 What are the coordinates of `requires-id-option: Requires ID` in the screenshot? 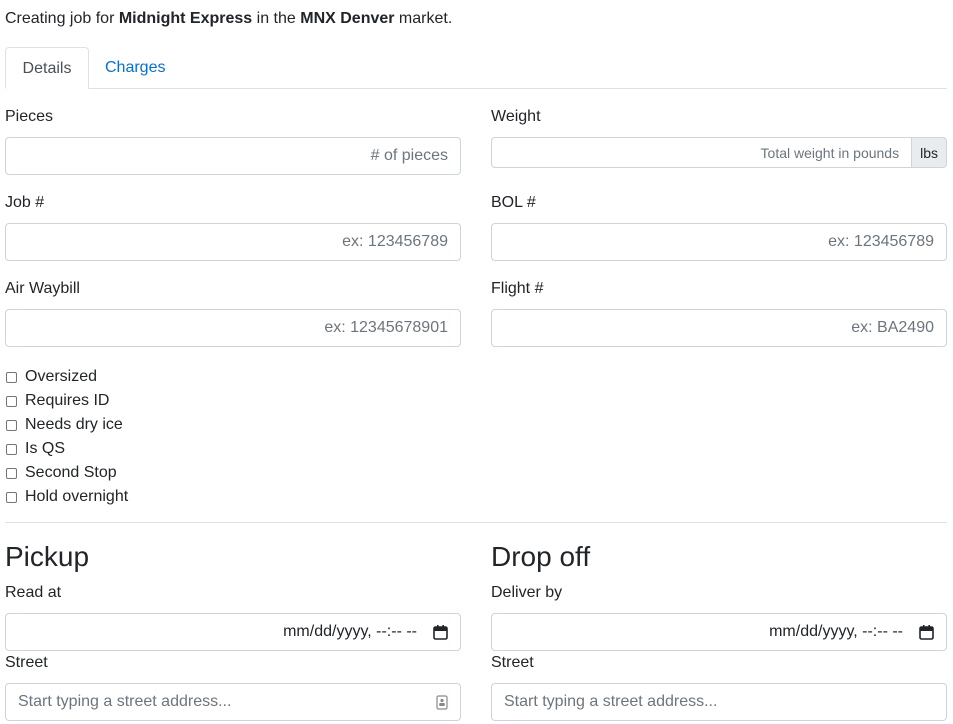 It's located at (66, 401).